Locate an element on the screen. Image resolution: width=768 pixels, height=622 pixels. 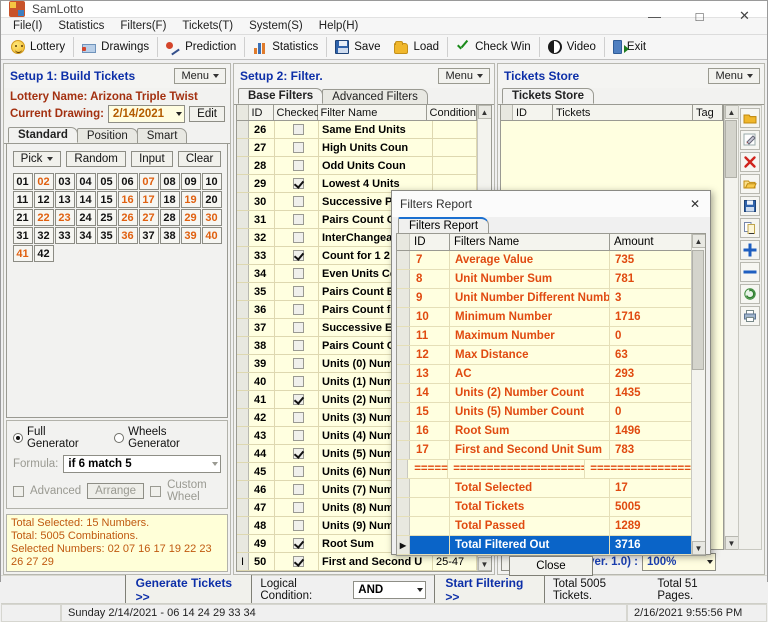
number-cell: 04 is located at coordinates (85, 181).